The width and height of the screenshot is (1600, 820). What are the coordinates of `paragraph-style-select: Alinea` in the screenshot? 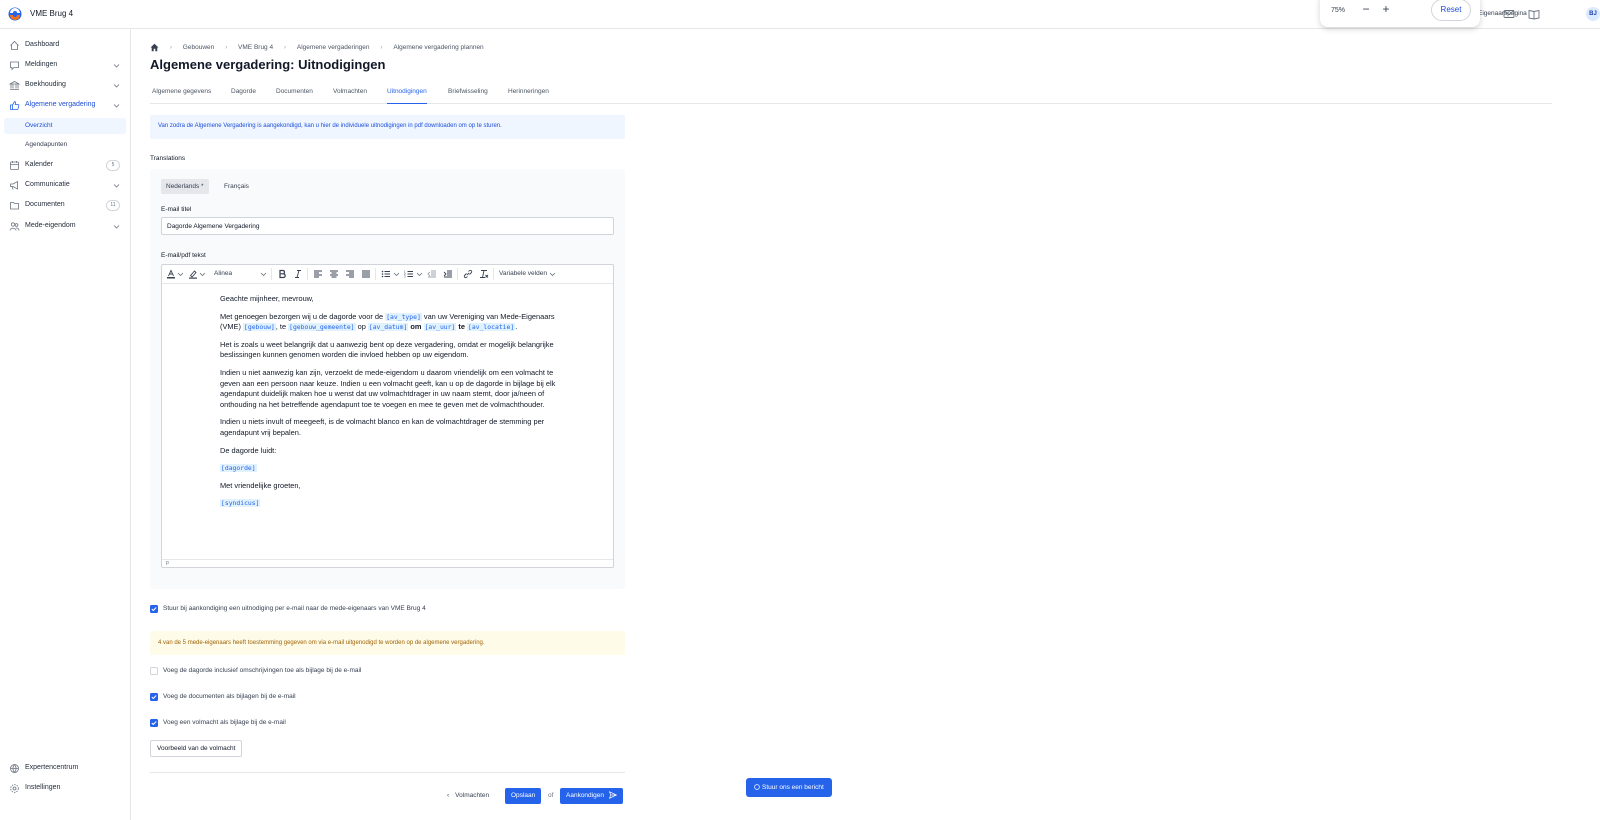 It's located at (223, 273).